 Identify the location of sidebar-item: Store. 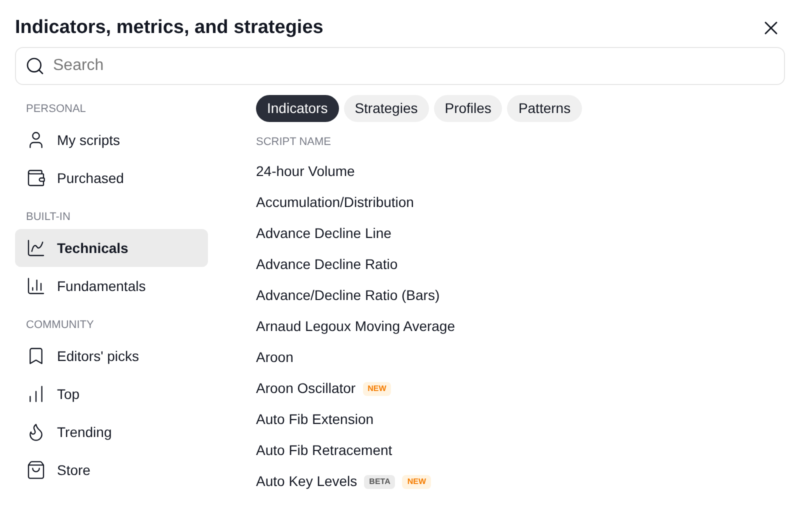
(111, 470).